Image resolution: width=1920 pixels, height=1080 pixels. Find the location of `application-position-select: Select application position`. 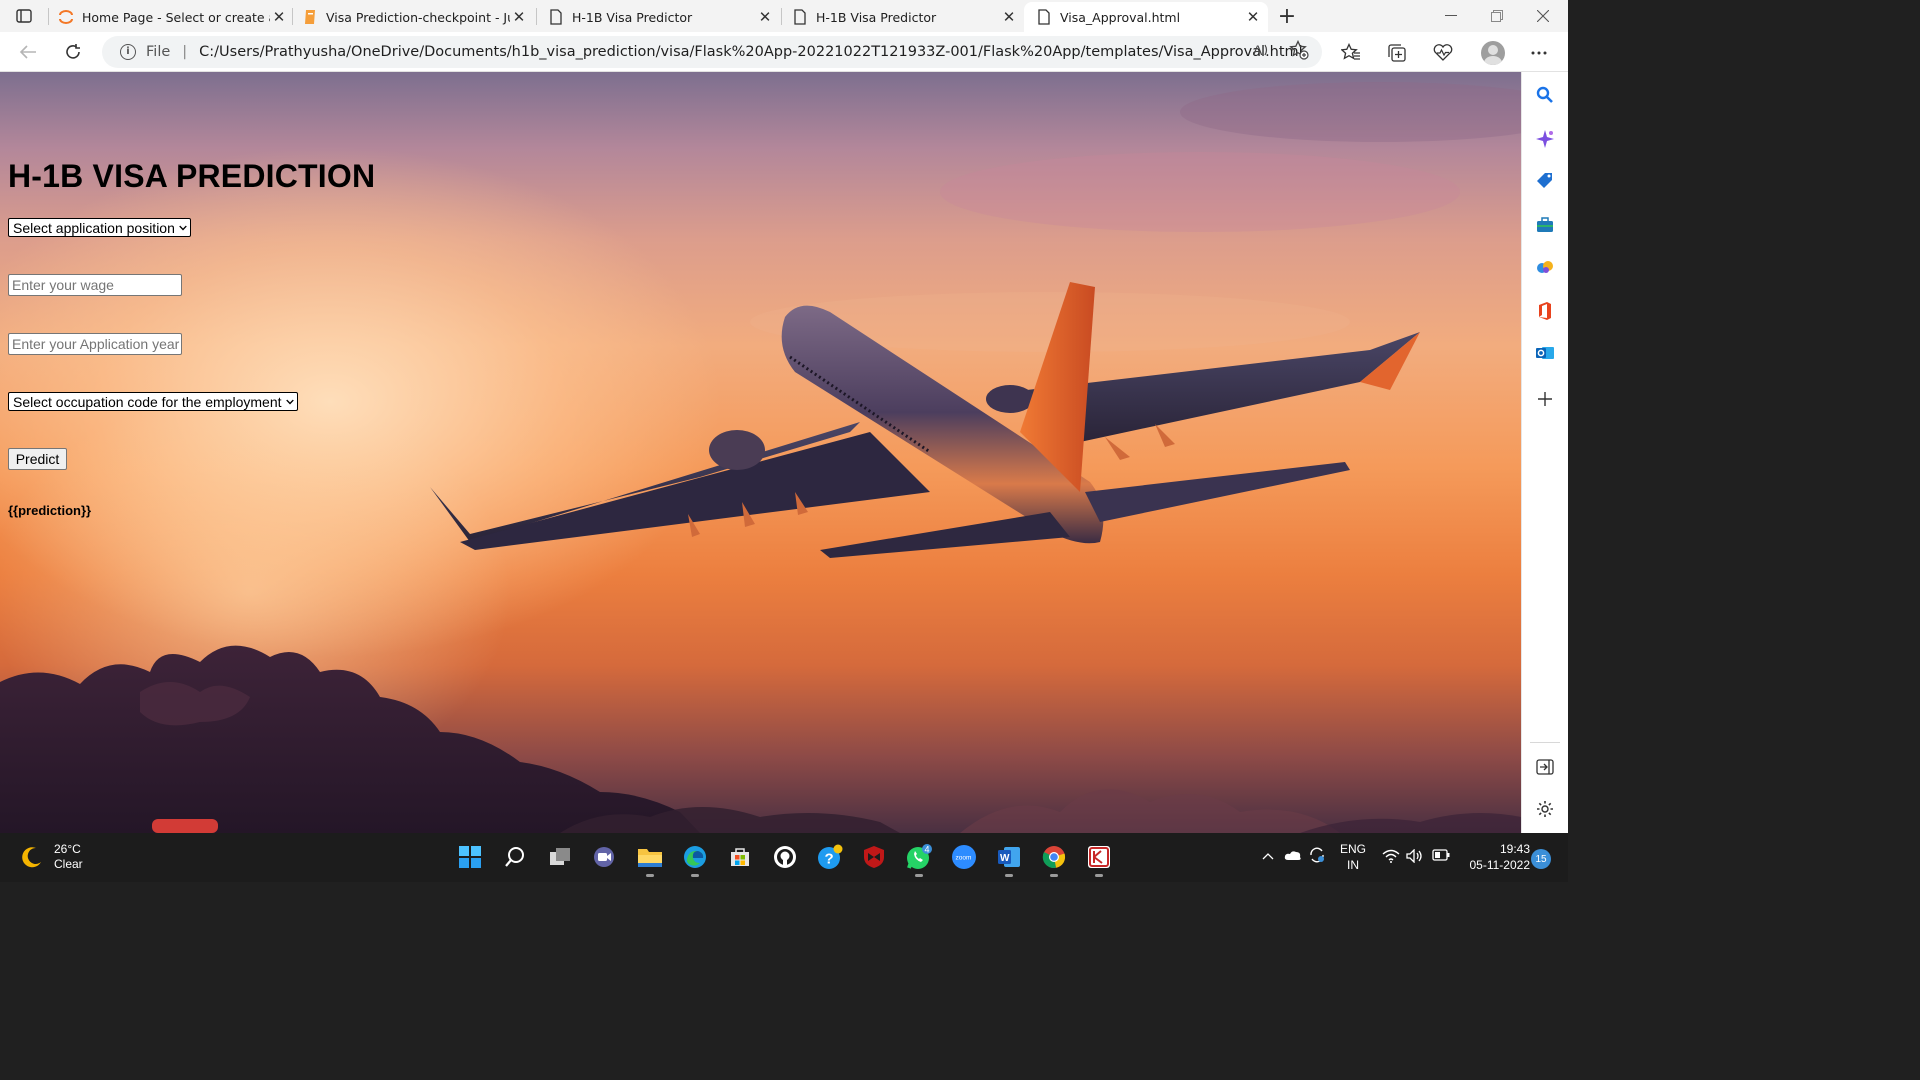

application-position-select: Select application position is located at coordinates (99, 227).